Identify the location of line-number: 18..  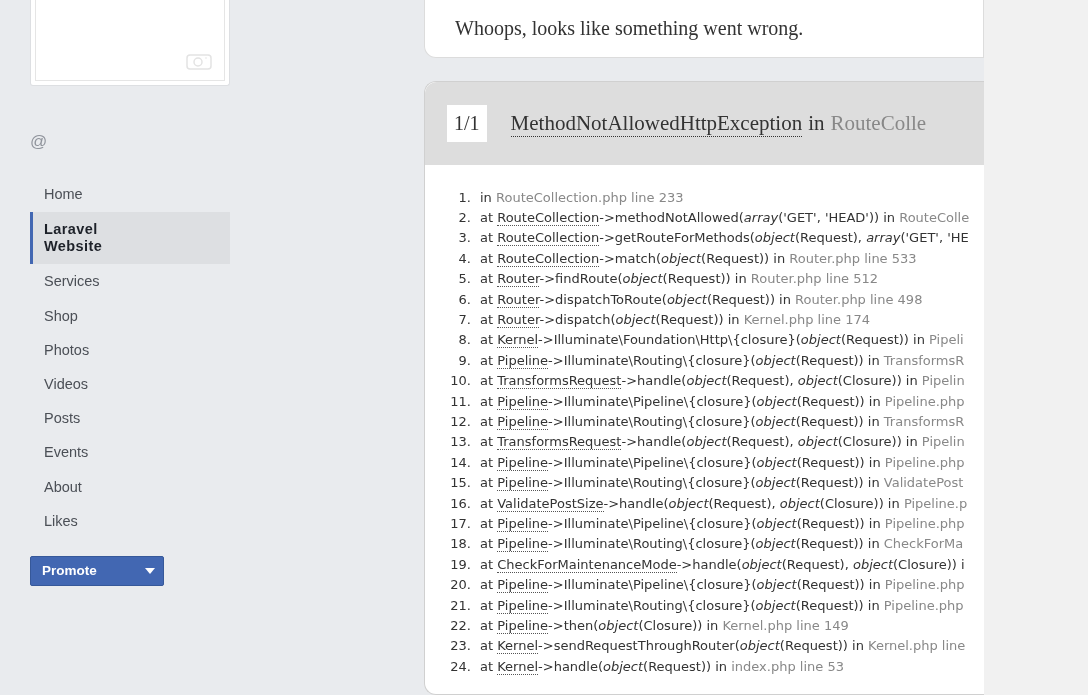
(460, 544).